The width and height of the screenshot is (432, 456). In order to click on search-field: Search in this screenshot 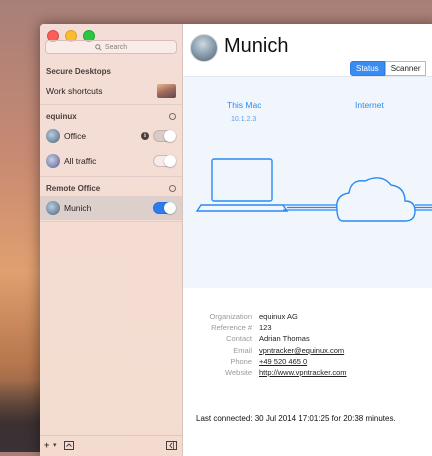, I will do `click(111, 47)`.